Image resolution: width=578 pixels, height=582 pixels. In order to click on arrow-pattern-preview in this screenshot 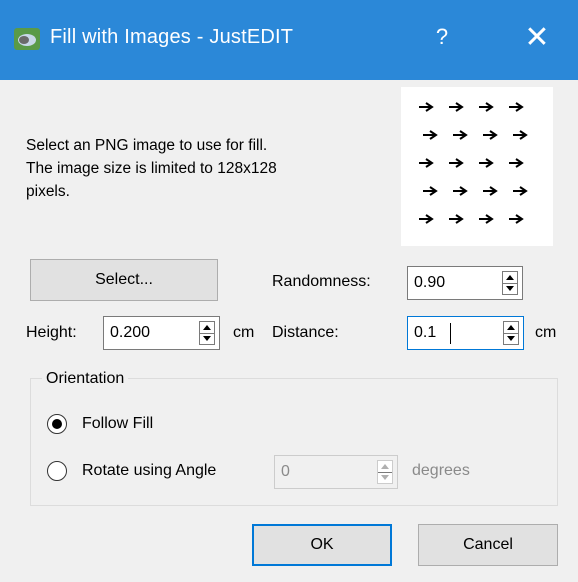, I will do `click(473, 163)`.